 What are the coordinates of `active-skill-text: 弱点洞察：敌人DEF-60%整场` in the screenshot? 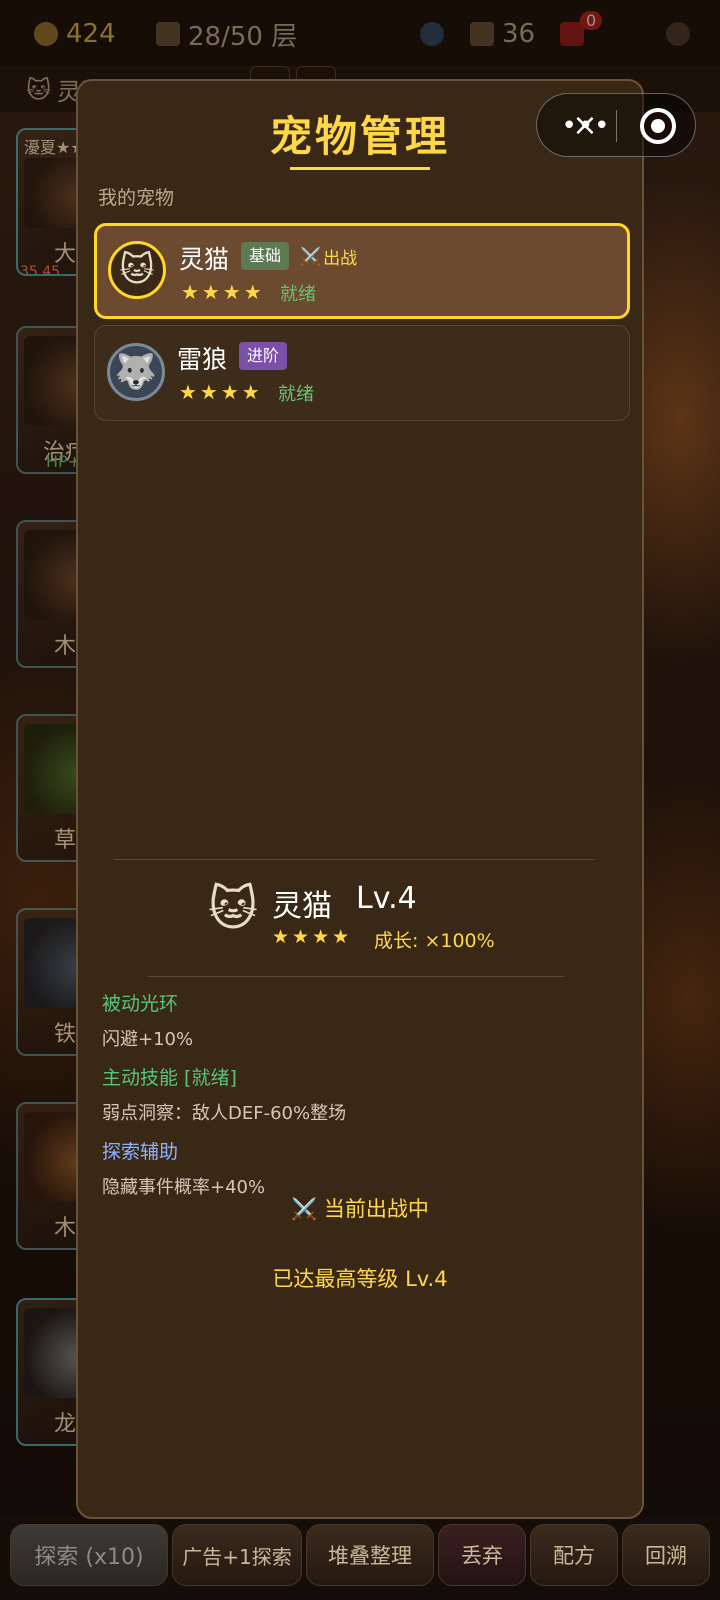 It's located at (224, 1113).